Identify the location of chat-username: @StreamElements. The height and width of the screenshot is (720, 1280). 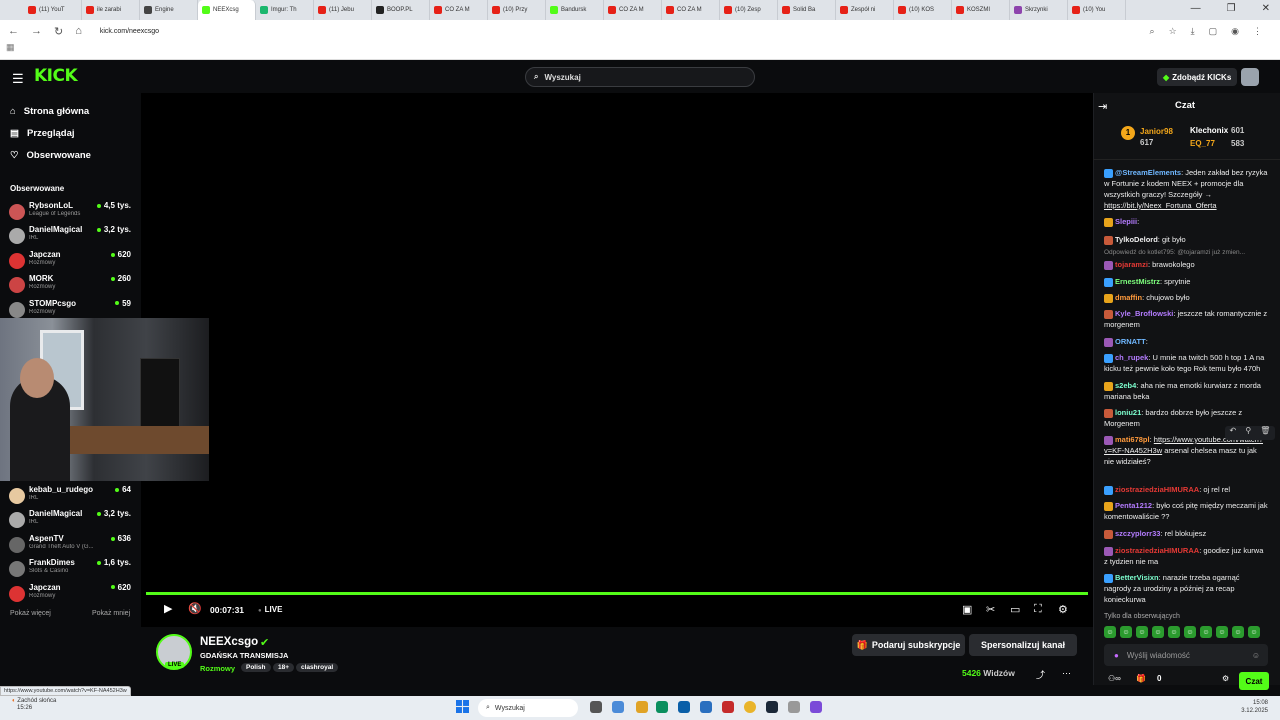
(1148, 172).